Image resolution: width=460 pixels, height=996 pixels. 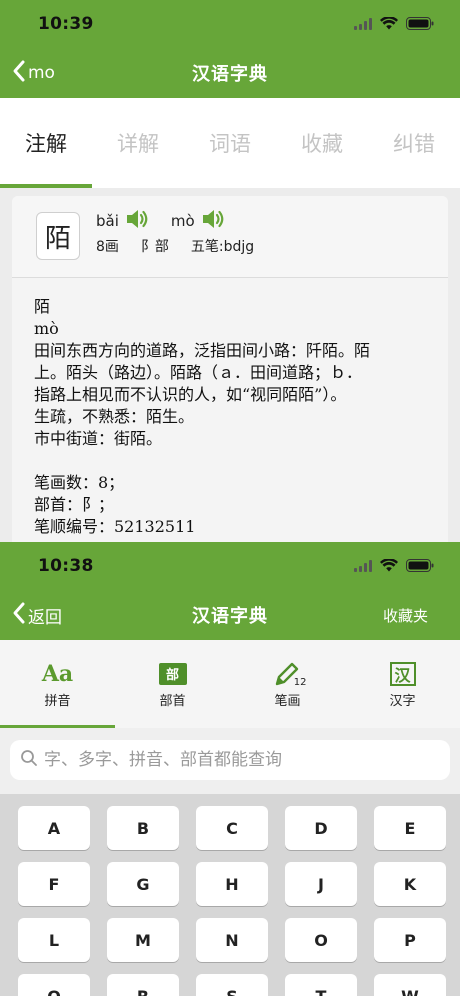 What do you see at coordinates (41, 73) in the screenshot?
I see `back-label: mo` at bounding box center [41, 73].